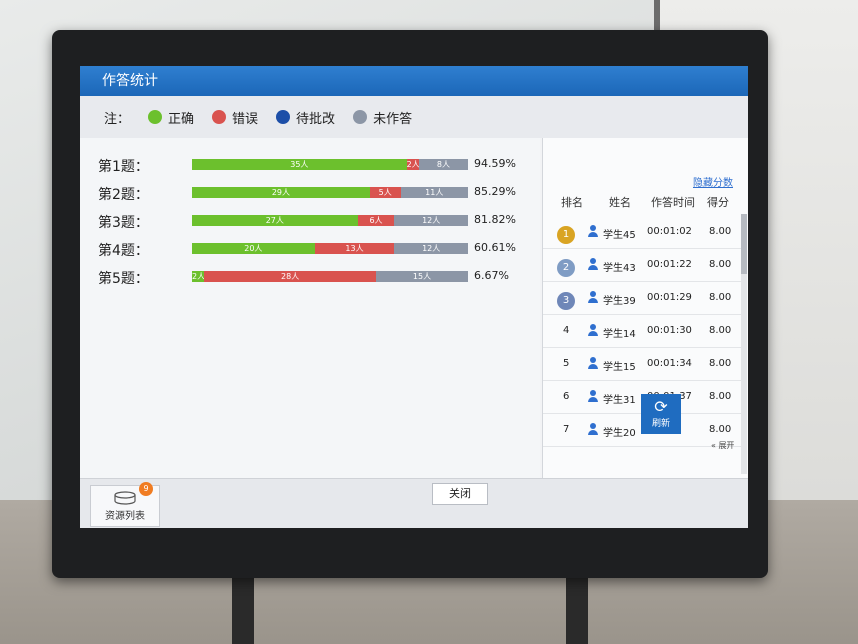 This screenshot has height=644, width=858. I want to click on refresh-icon: ⟳, so click(661, 406).